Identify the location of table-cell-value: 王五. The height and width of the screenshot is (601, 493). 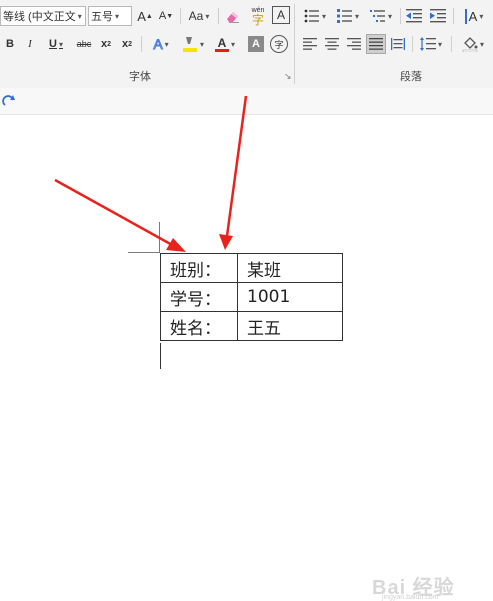
(290, 326).